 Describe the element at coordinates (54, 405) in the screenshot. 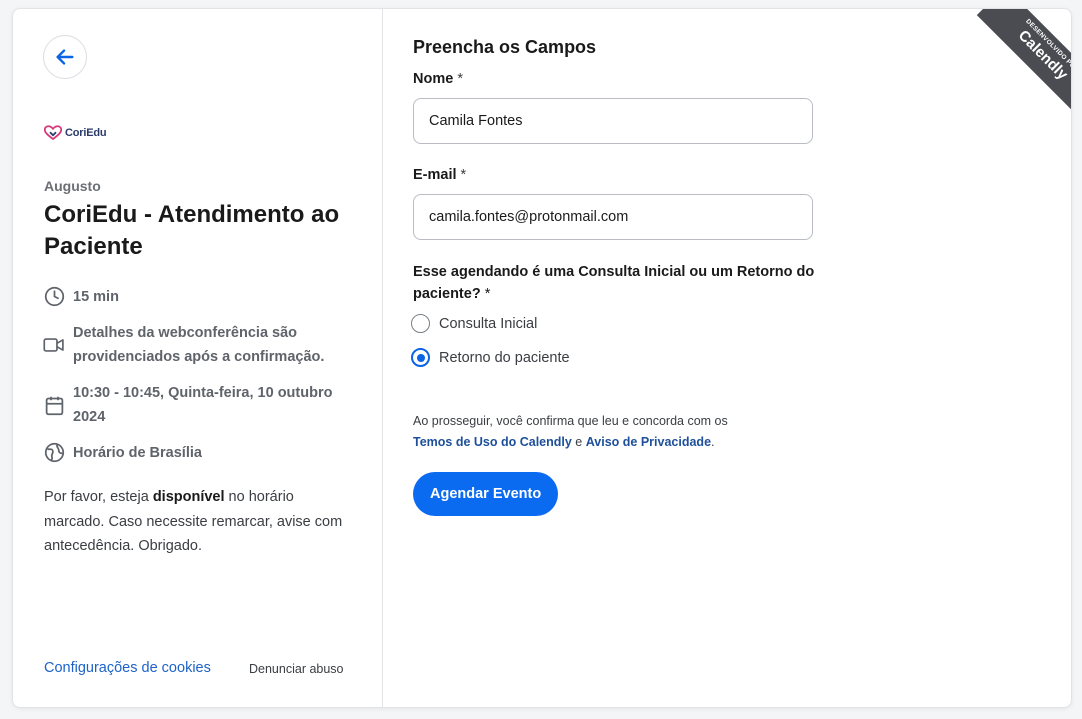

I see `calendar-icon` at that location.